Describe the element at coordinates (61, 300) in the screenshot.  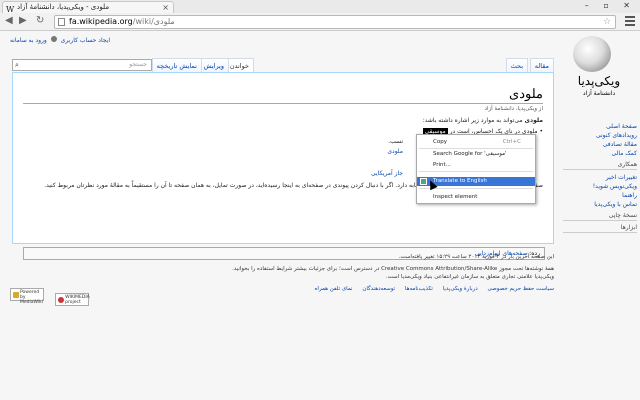
I see `wikimedia-icon` at that location.